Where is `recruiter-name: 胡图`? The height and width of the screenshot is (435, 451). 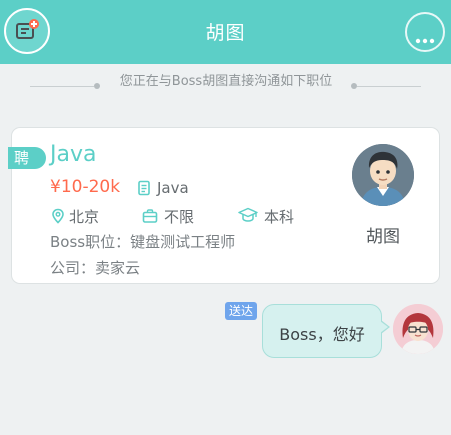
recruiter-name: 胡图 is located at coordinates (383, 237).